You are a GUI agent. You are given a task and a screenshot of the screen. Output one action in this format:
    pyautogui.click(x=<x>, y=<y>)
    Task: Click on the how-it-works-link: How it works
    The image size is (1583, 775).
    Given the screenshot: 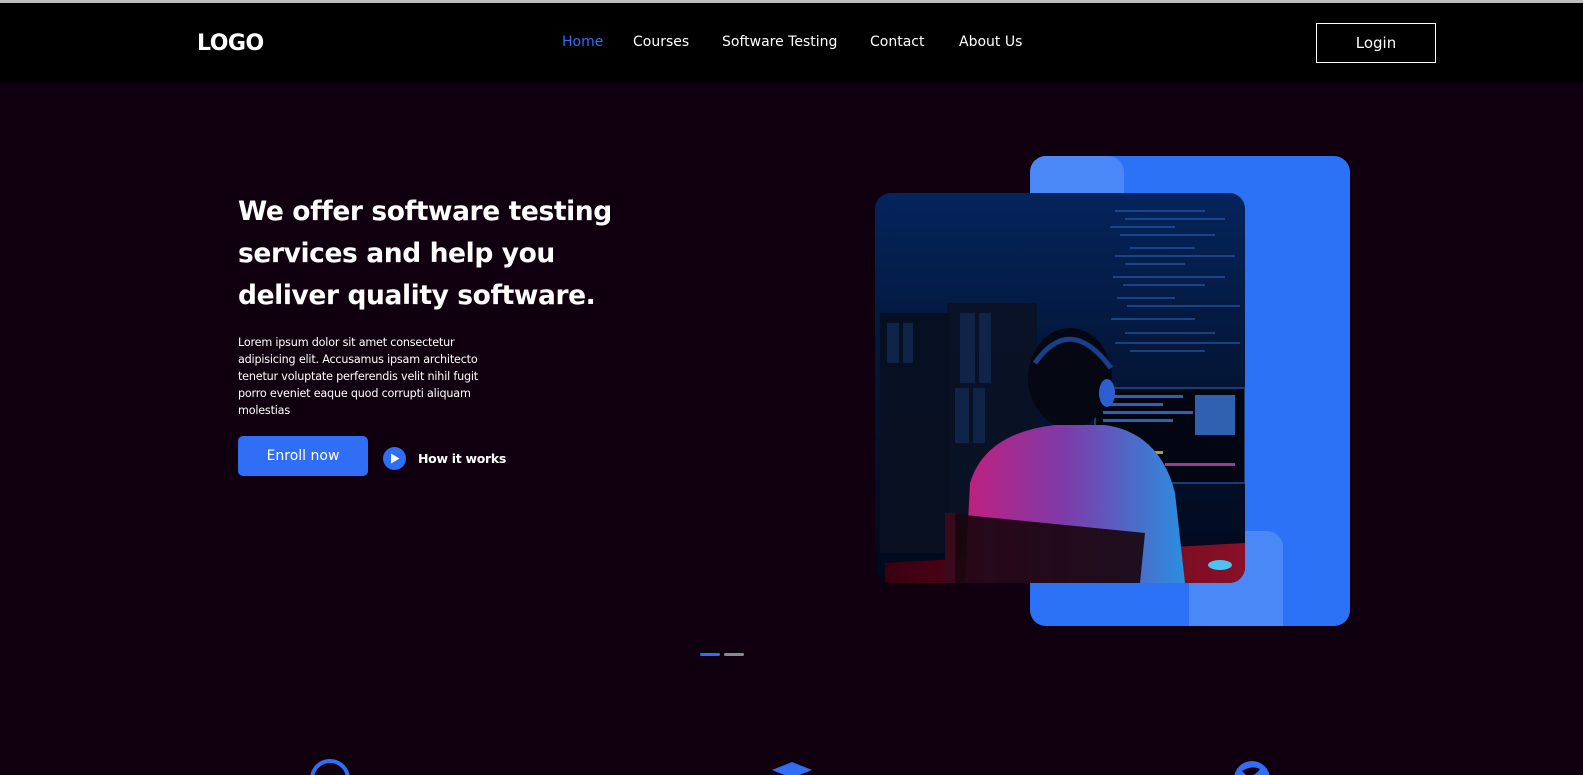 What is the action you would take?
    pyautogui.click(x=444, y=458)
    